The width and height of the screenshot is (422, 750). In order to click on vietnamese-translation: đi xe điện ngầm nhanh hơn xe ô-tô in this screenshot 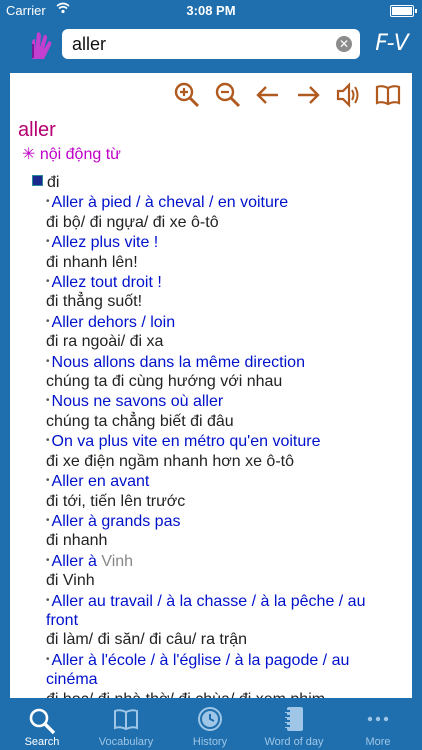, I will do `click(170, 461)`.